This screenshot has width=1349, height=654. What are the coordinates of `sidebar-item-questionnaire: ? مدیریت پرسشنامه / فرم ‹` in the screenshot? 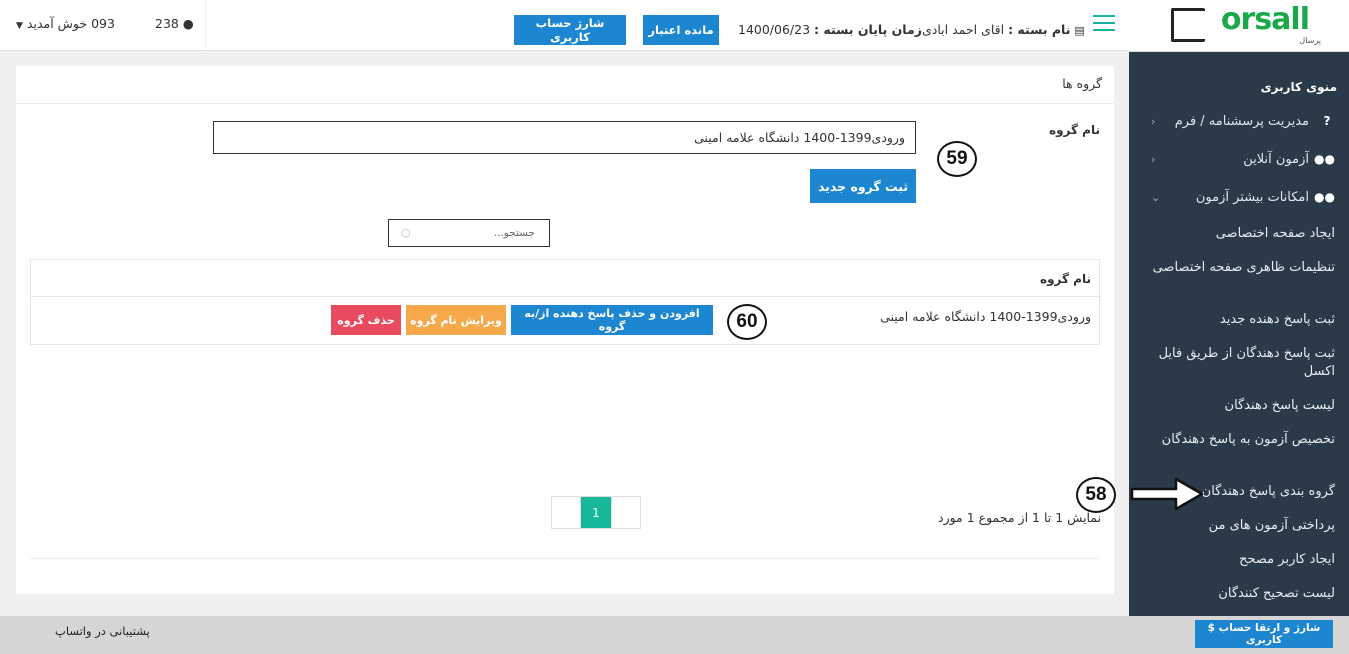 It's located at (1239, 121).